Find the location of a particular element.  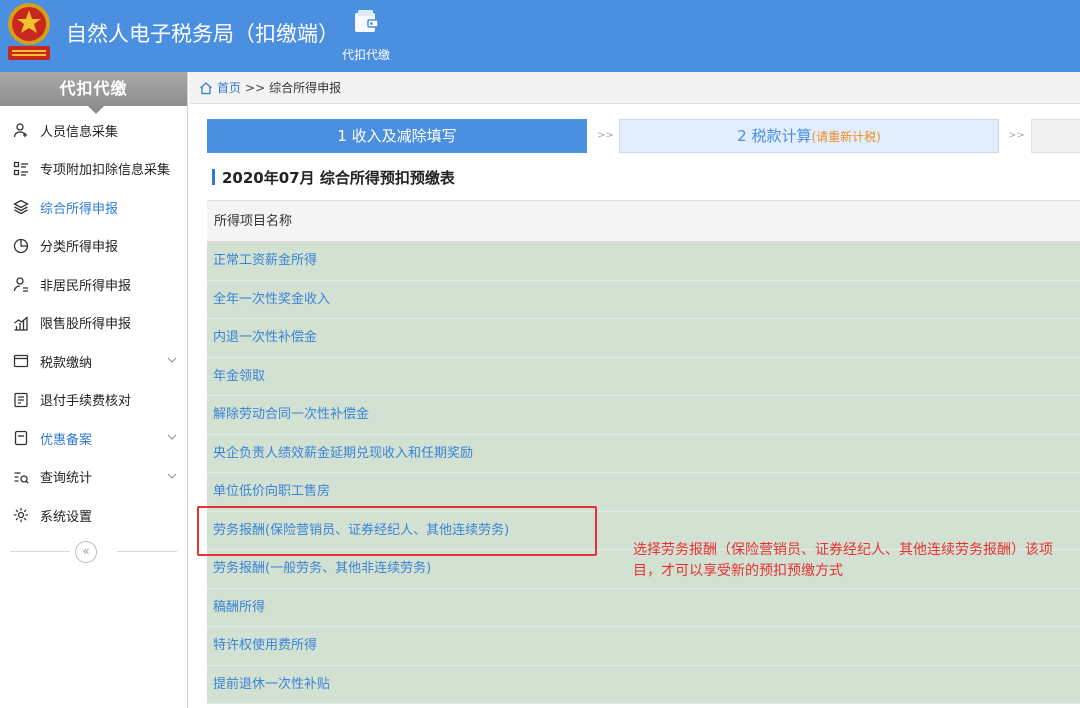

sidebar-item-classified-income: 分类所得申报 is located at coordinates (93, 246).